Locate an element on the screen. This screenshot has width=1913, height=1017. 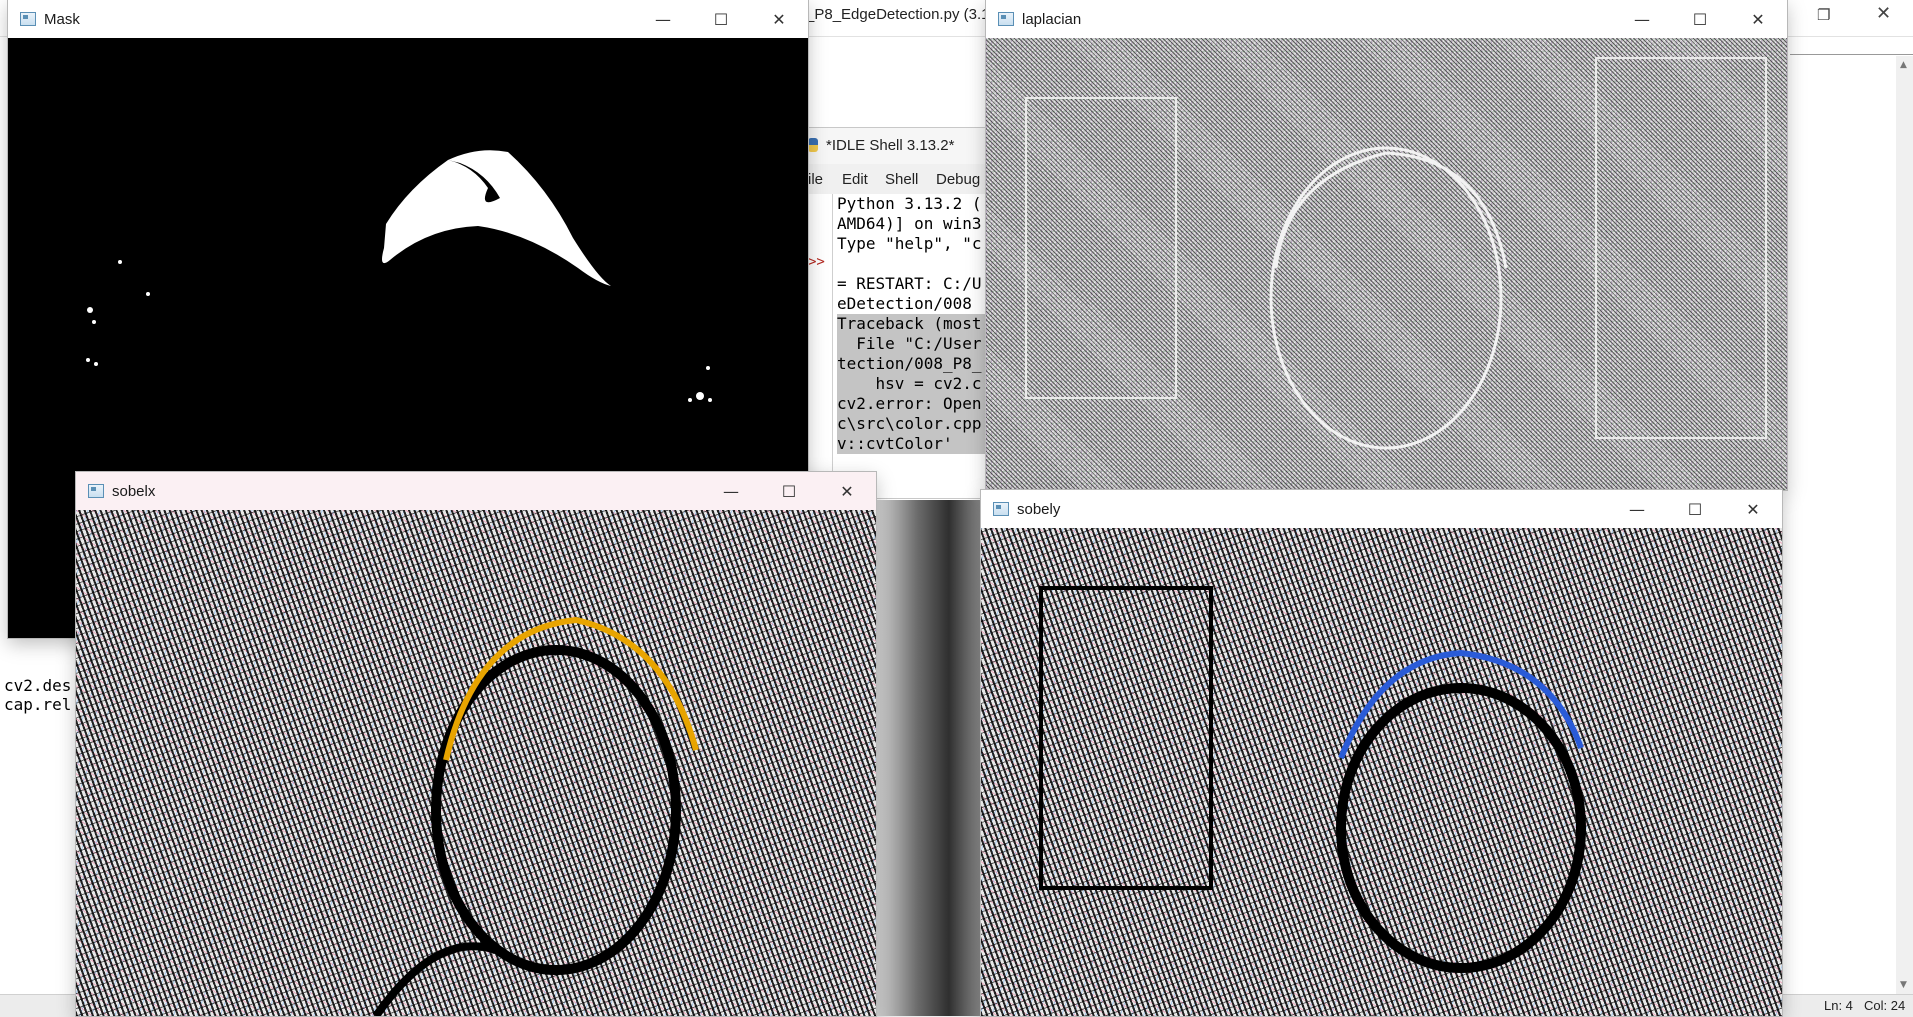
laplacian-titlebar: laplacian — ☐ ✕ is located at coordinates (1386, 19).